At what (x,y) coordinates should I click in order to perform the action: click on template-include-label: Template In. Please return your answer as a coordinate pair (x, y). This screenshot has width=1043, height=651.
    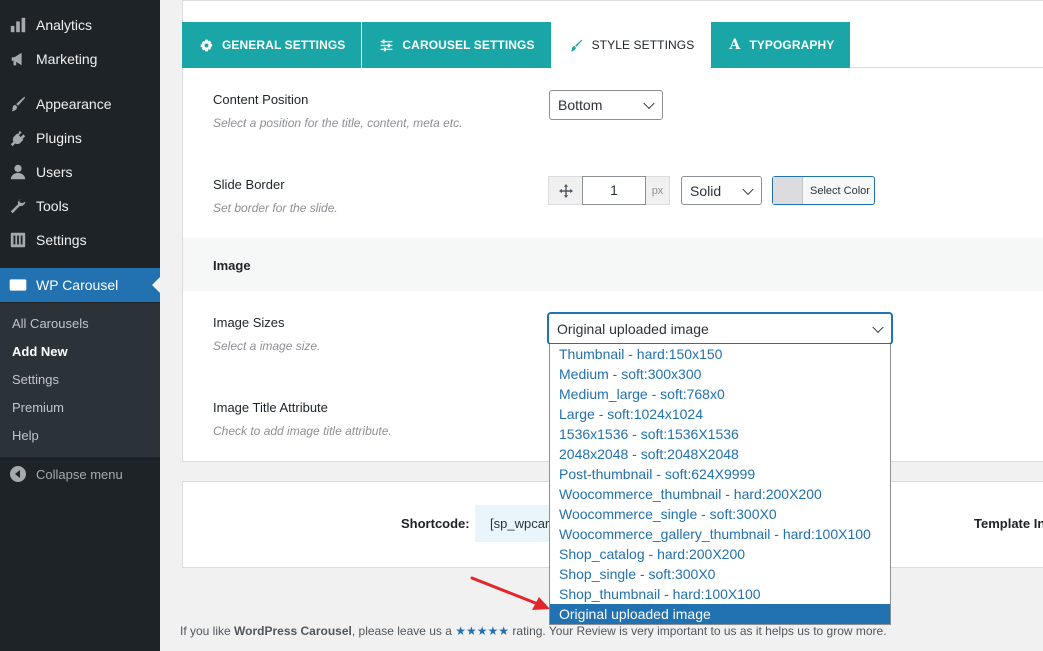
    Looking at the image, I should click on (1008, 523).